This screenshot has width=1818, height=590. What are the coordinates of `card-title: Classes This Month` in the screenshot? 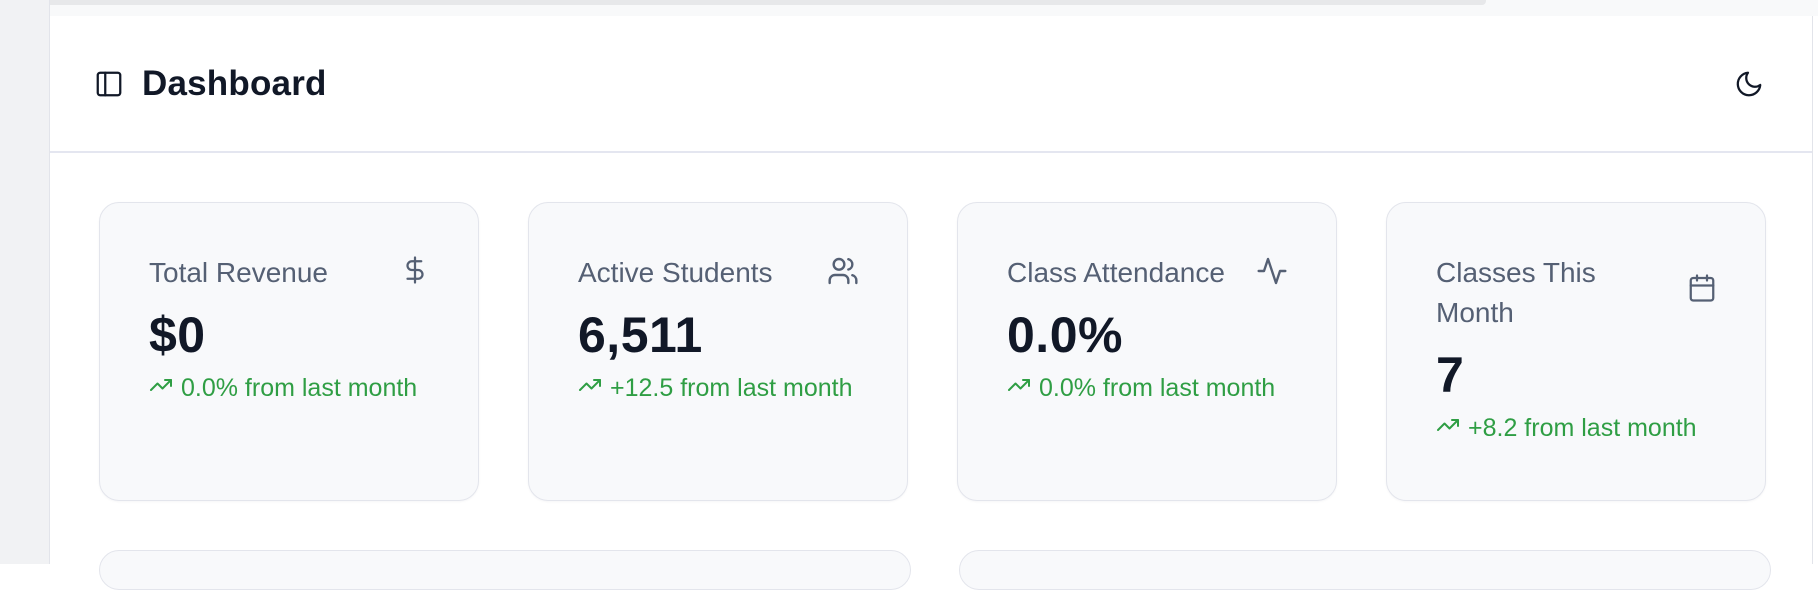 It's located at (1516, 292).